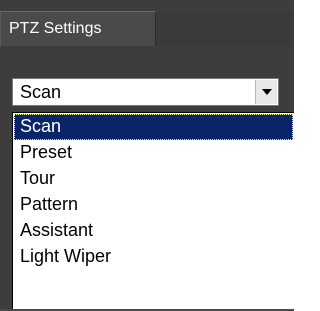 This screenshot has height=311, width=320. I want to click on mode-select: Scan, so click(145, 92).